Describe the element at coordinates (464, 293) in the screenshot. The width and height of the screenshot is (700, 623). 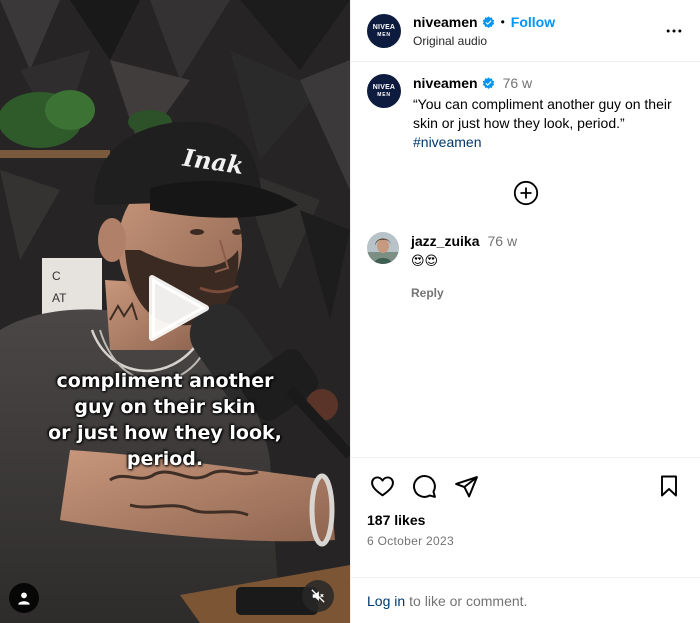
I see `reply-button: Reply` at that location.